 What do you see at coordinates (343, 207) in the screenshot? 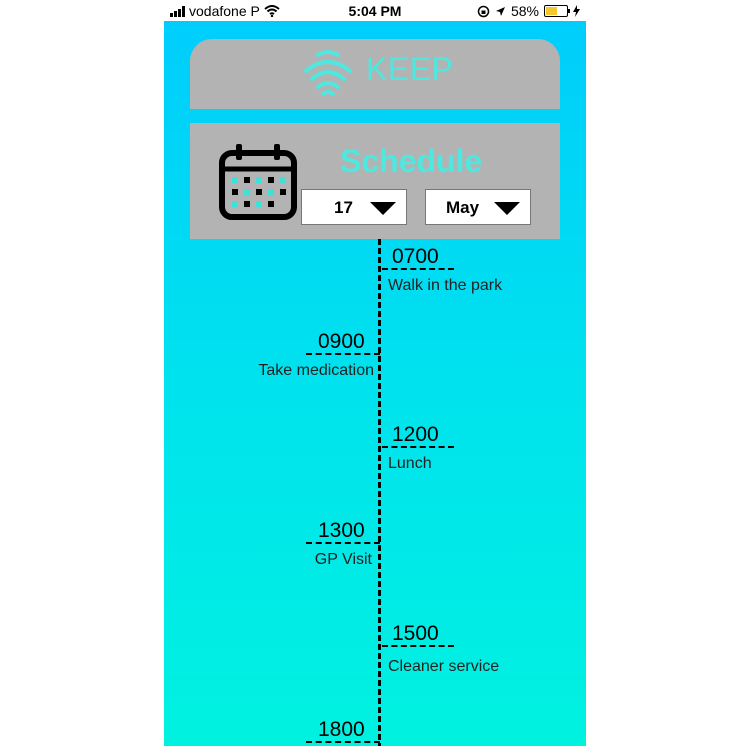
I see `day-dropdown-value: 17` at bounding box center [343, 207].